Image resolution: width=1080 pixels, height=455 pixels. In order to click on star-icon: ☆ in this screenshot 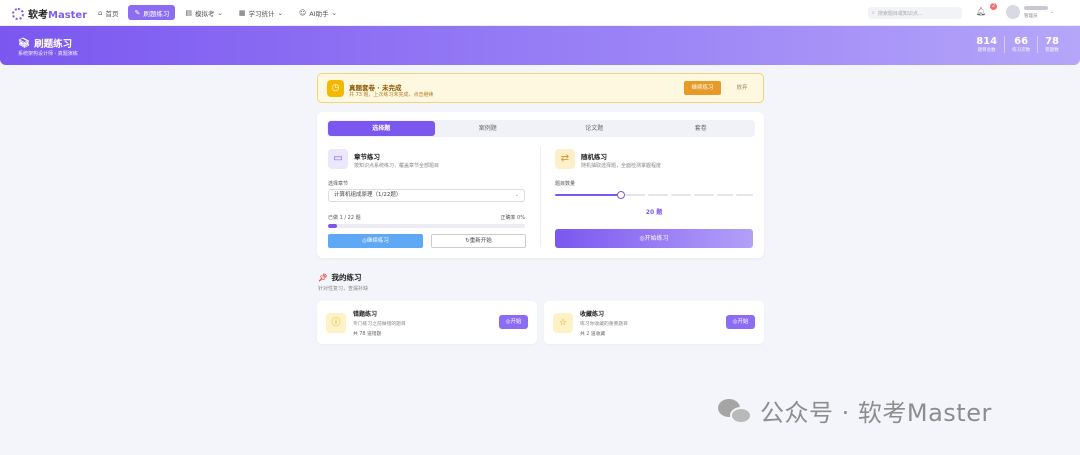, I will do `click(563, 323)`.